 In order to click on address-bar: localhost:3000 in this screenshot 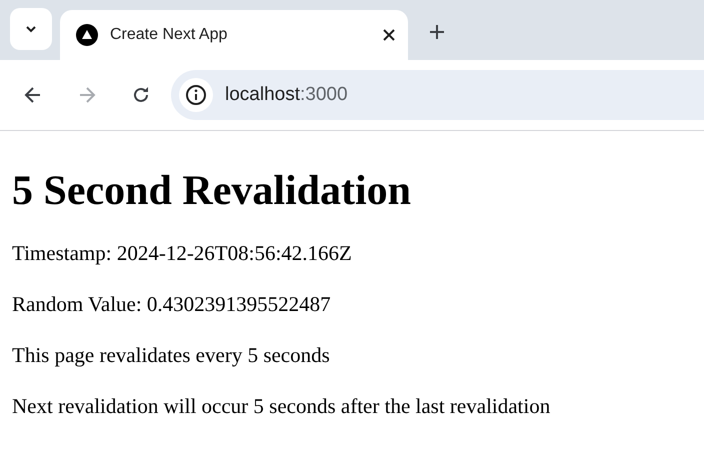, I will do `click(437, 95)`.